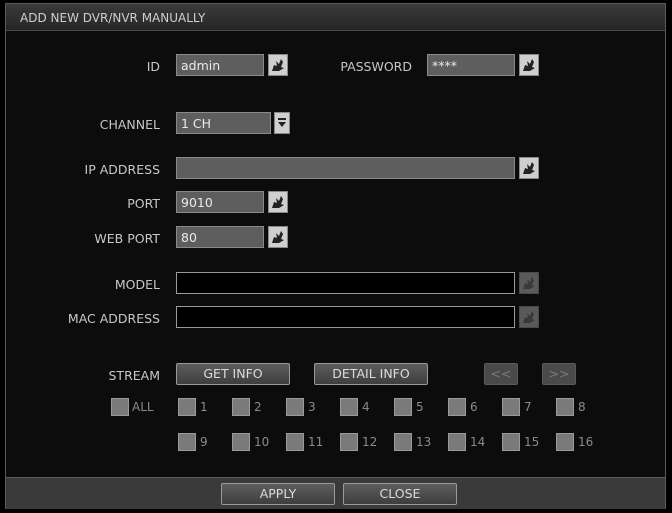  Describe the element at coordinates (278, 202) in the screenshot. I see `port-keyboard-icon` at that location.